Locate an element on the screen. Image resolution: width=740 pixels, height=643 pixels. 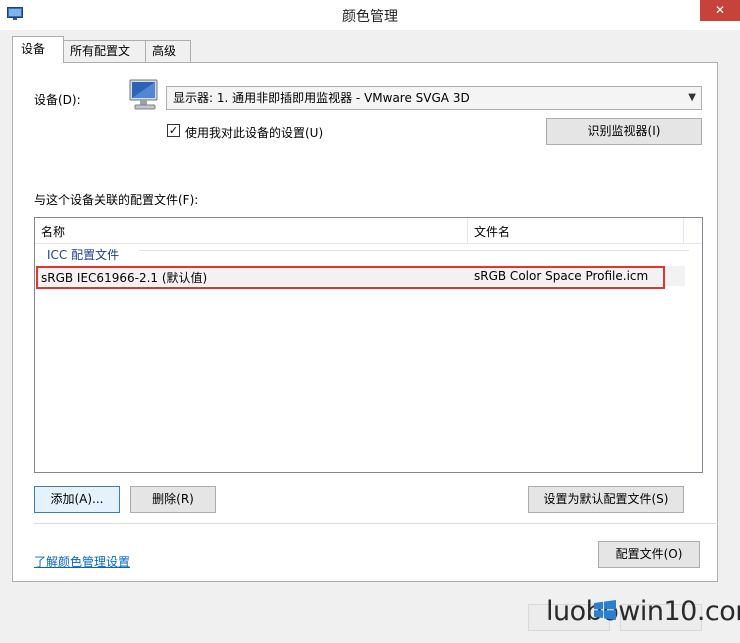
identify-monitor-button: 识别监视器(I) is located at coordinates (624, 131).